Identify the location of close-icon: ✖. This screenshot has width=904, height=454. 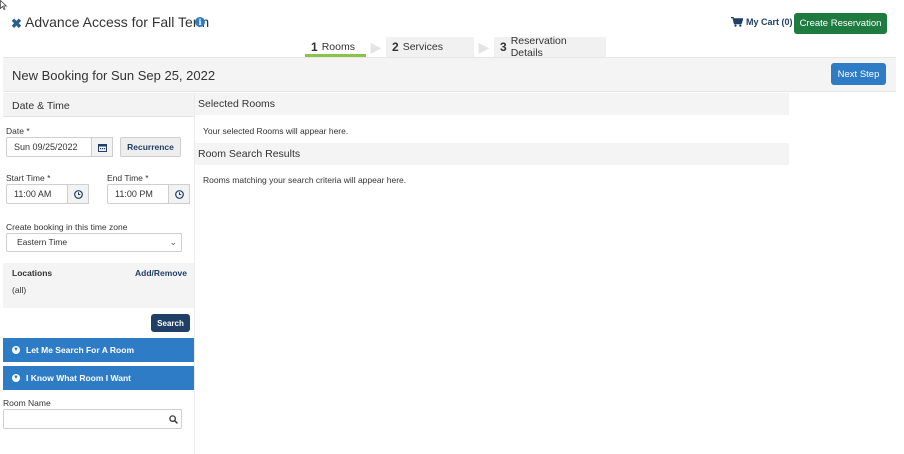
(16, 24).